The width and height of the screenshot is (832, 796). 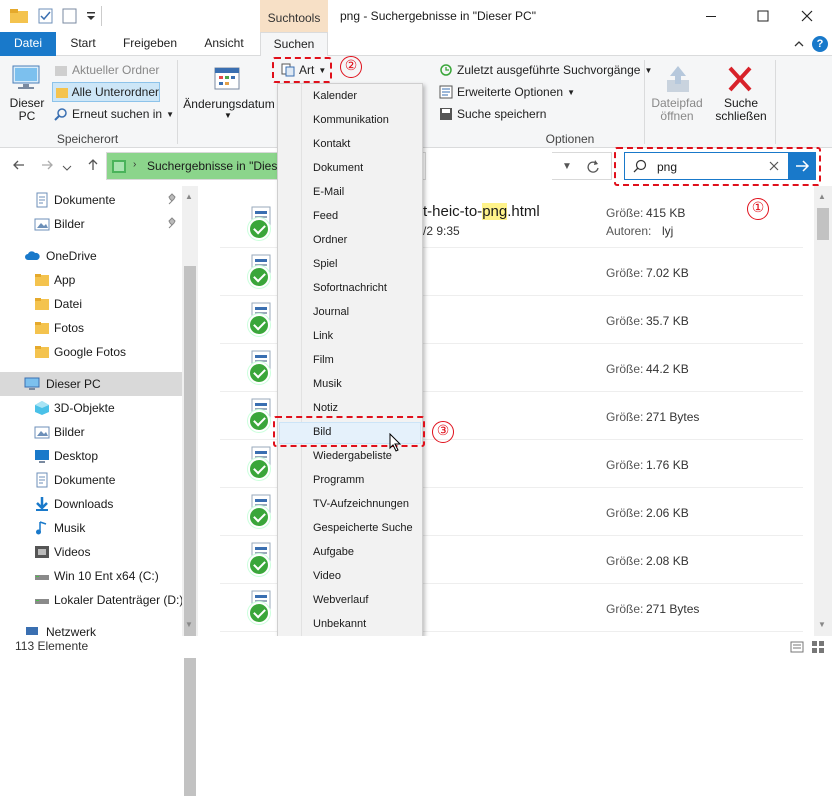 I want to click on collapse-ribbon-icon, so click(x=799, y=44).